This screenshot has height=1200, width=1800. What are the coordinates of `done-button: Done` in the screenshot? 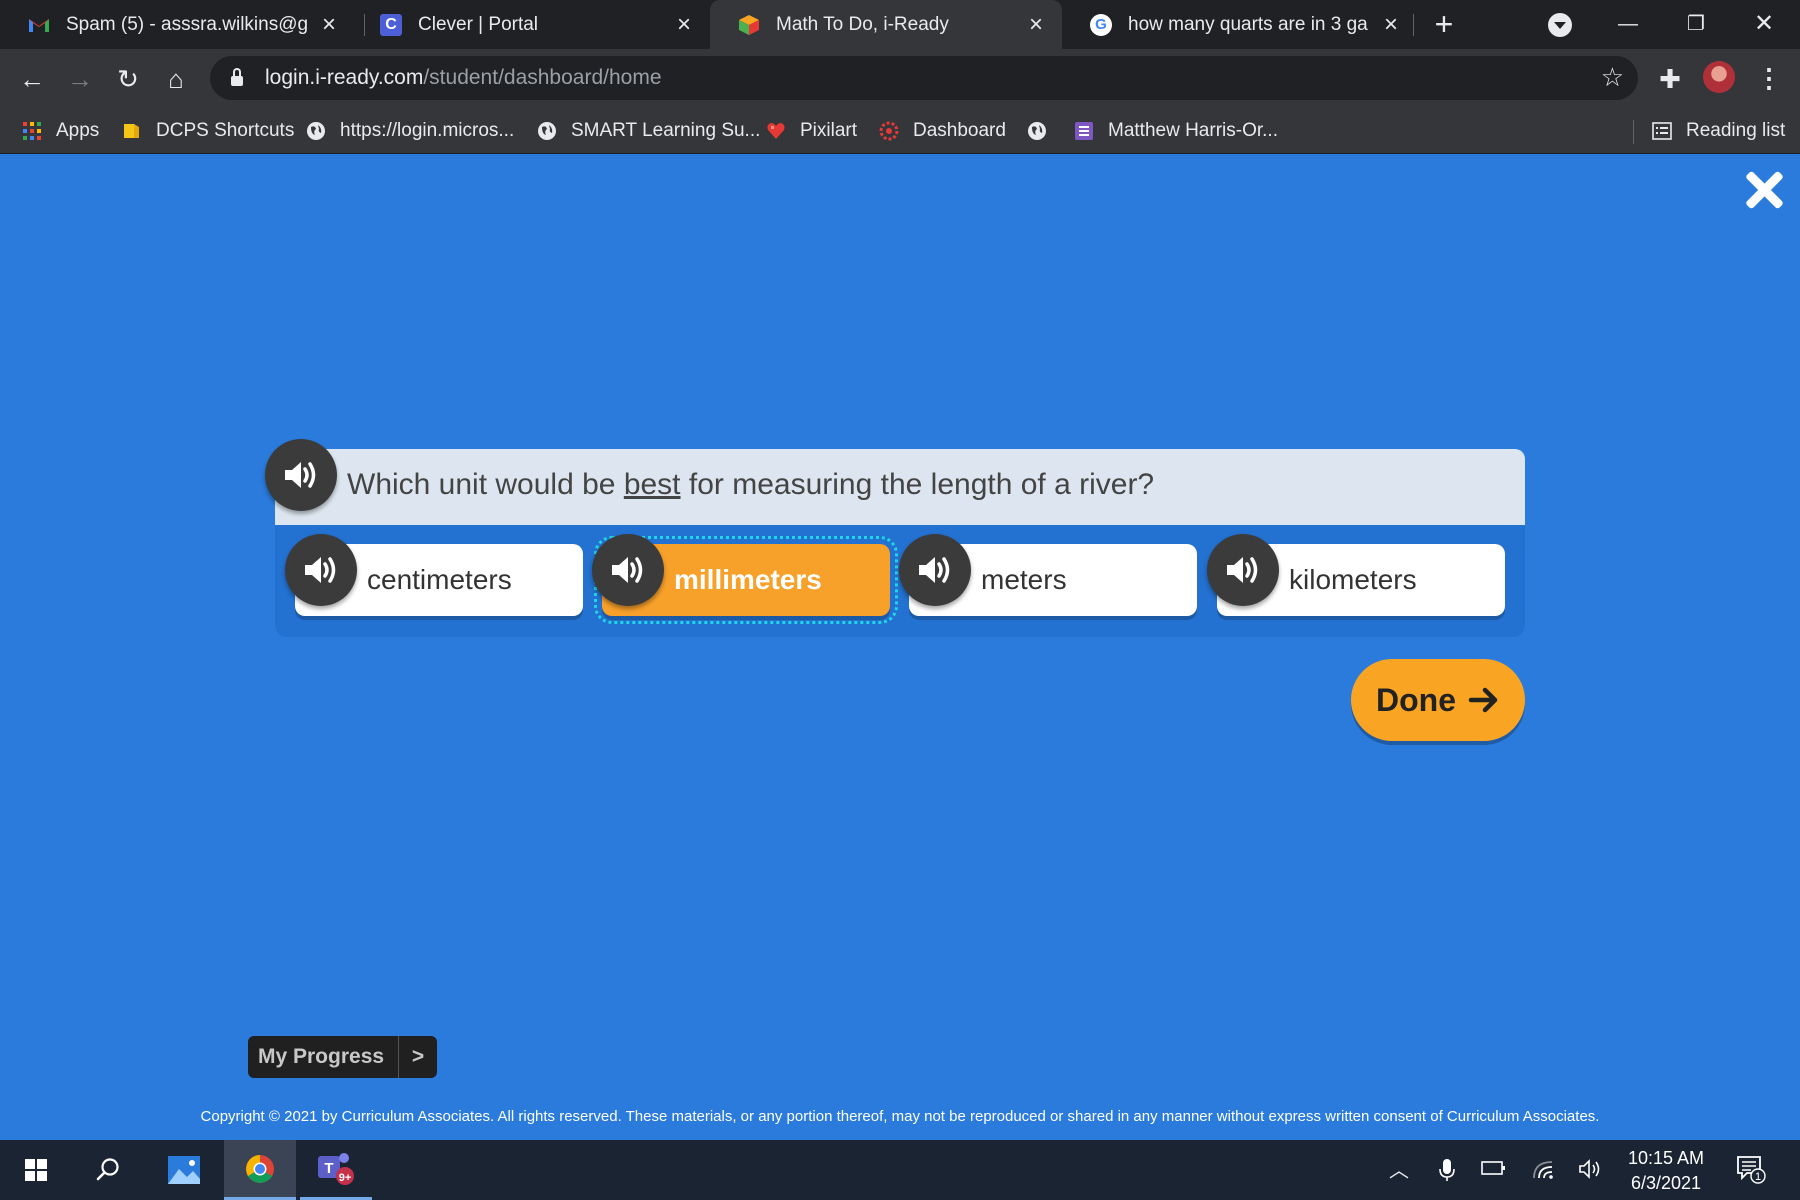 It's located at (1438, 700).